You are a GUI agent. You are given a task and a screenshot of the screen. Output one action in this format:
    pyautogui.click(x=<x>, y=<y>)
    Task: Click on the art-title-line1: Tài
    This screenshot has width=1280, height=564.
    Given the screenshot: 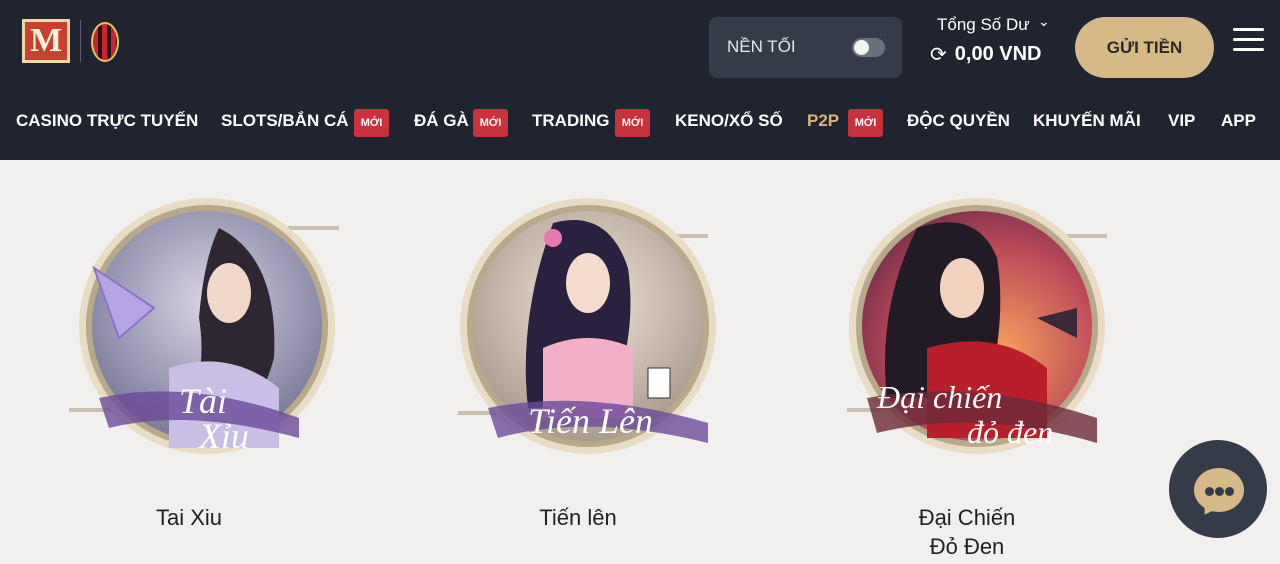 What is the action you would take?
    pyautogui.click(x=203, y=401)
    